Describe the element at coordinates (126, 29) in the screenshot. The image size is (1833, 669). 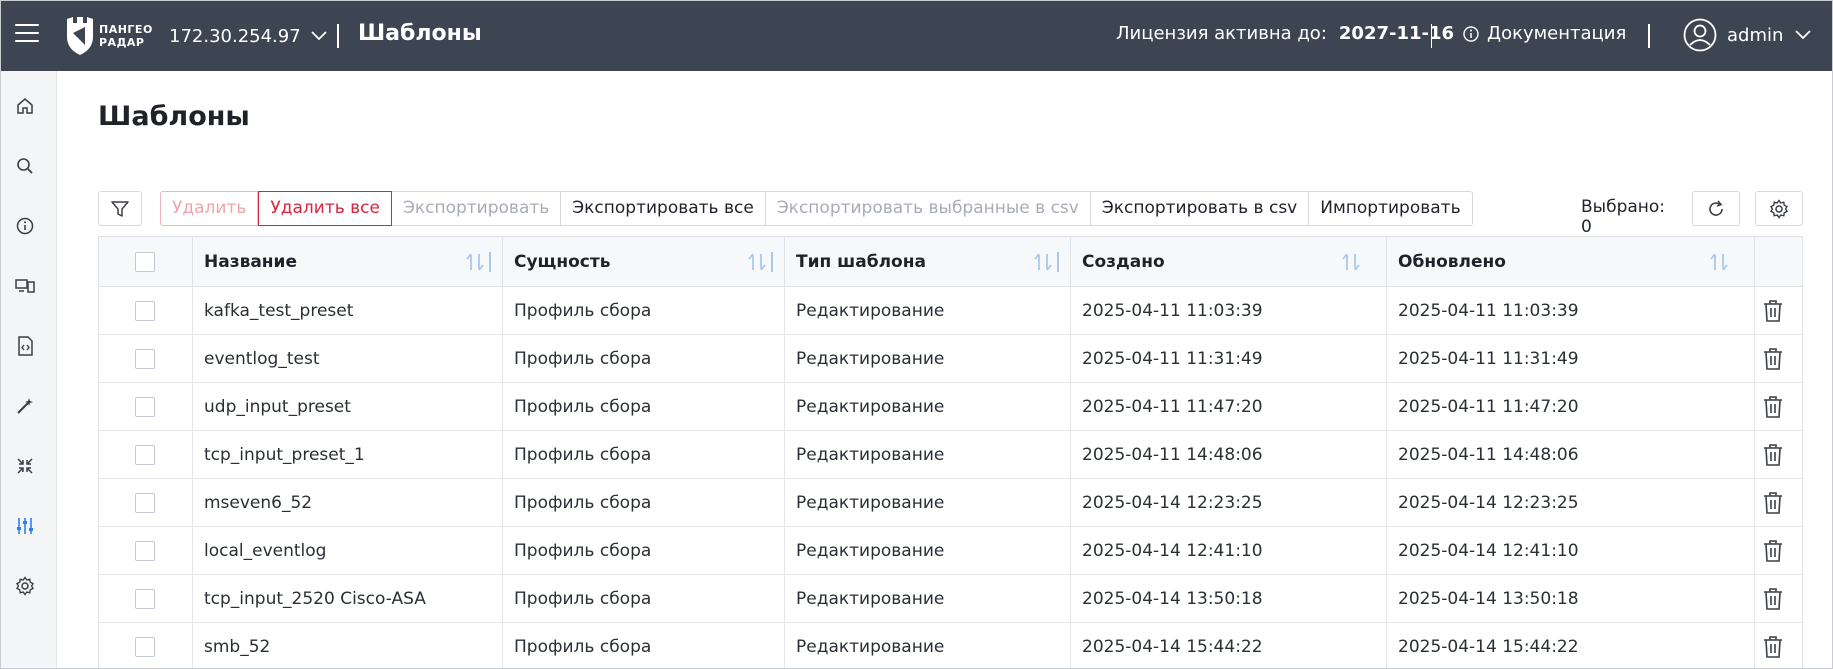
I see `logo-line-1: ПАНГЕО` at that location.